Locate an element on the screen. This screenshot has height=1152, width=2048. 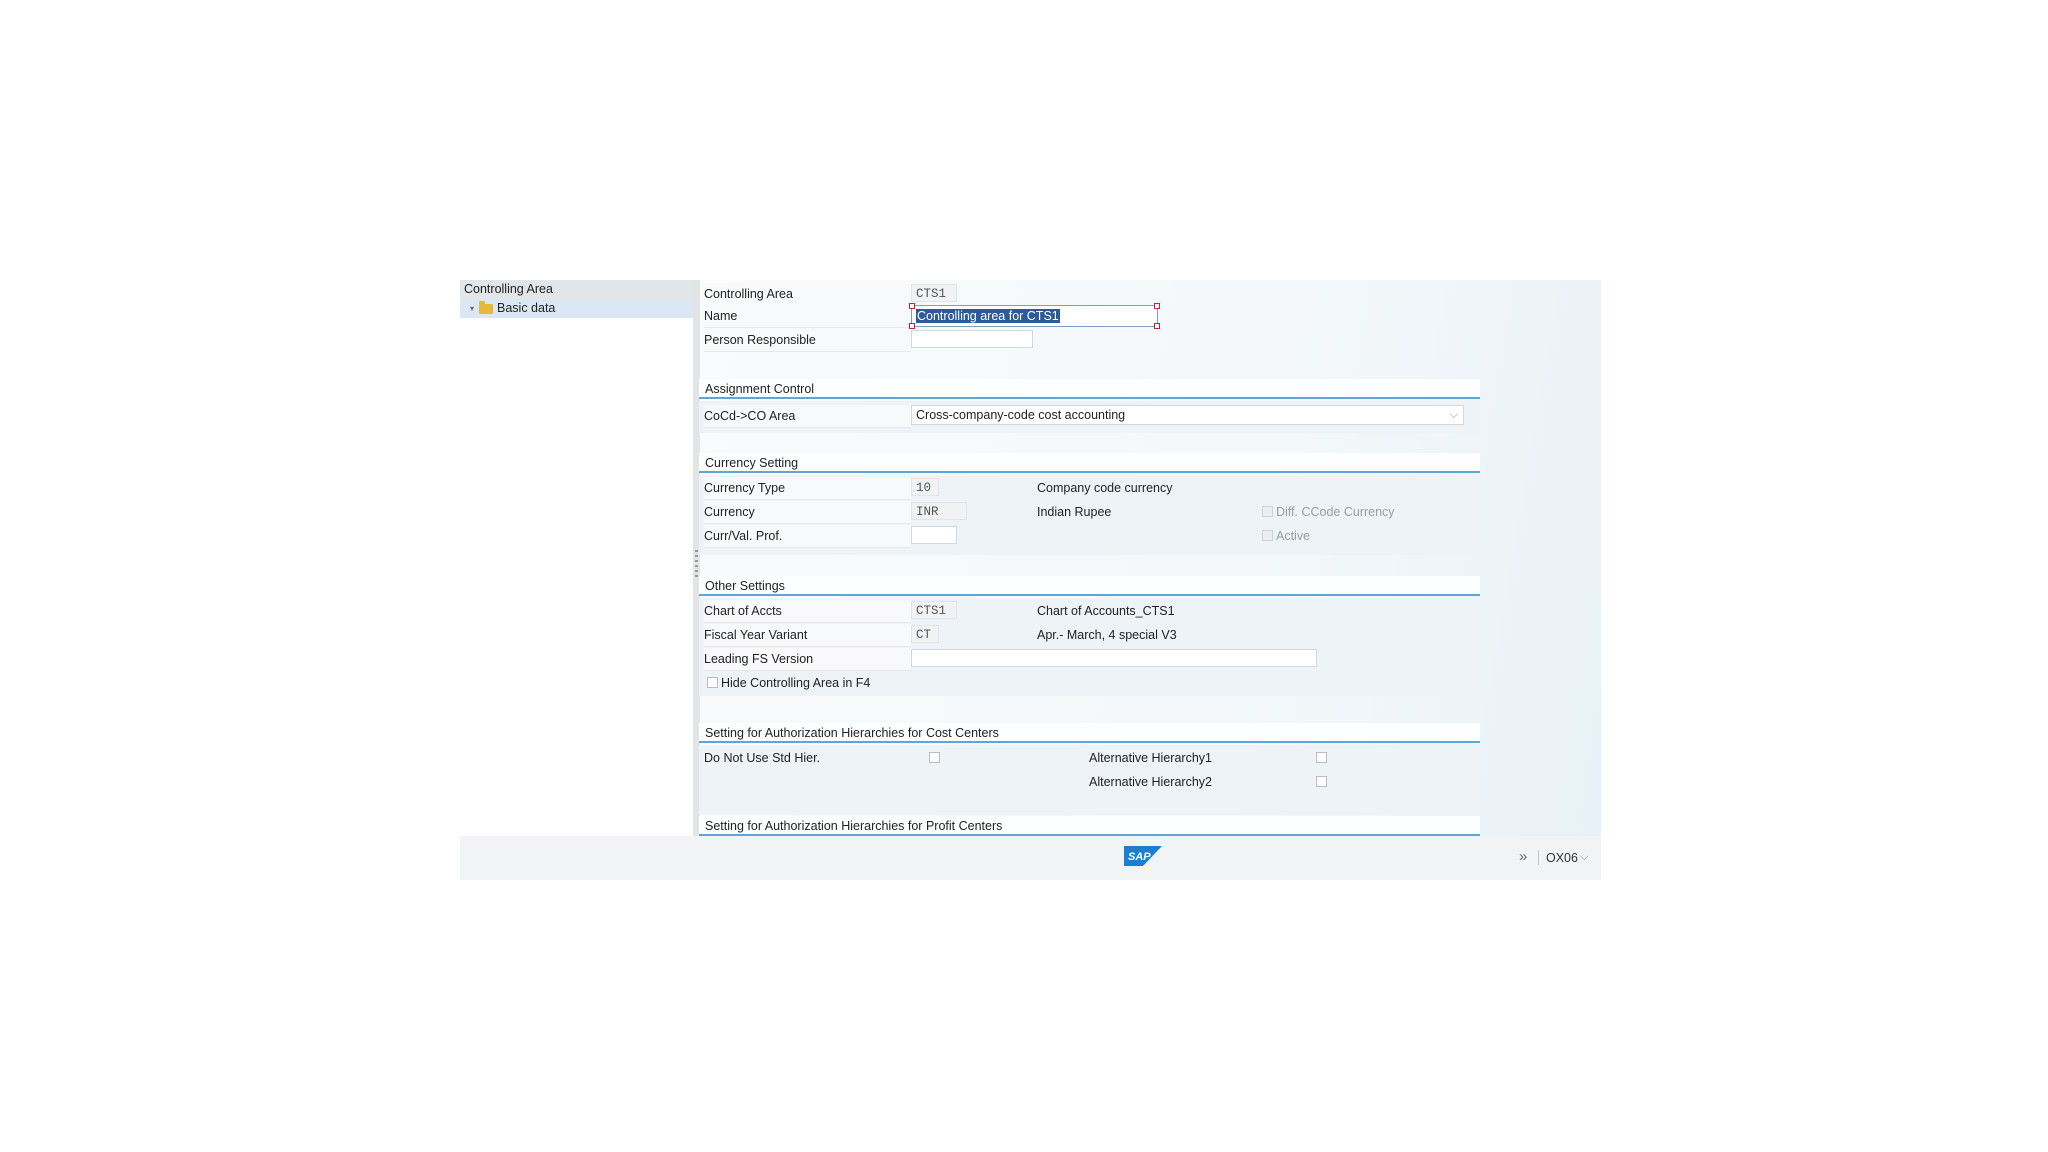
active-label: Active is located at coordinates (1293, 536).